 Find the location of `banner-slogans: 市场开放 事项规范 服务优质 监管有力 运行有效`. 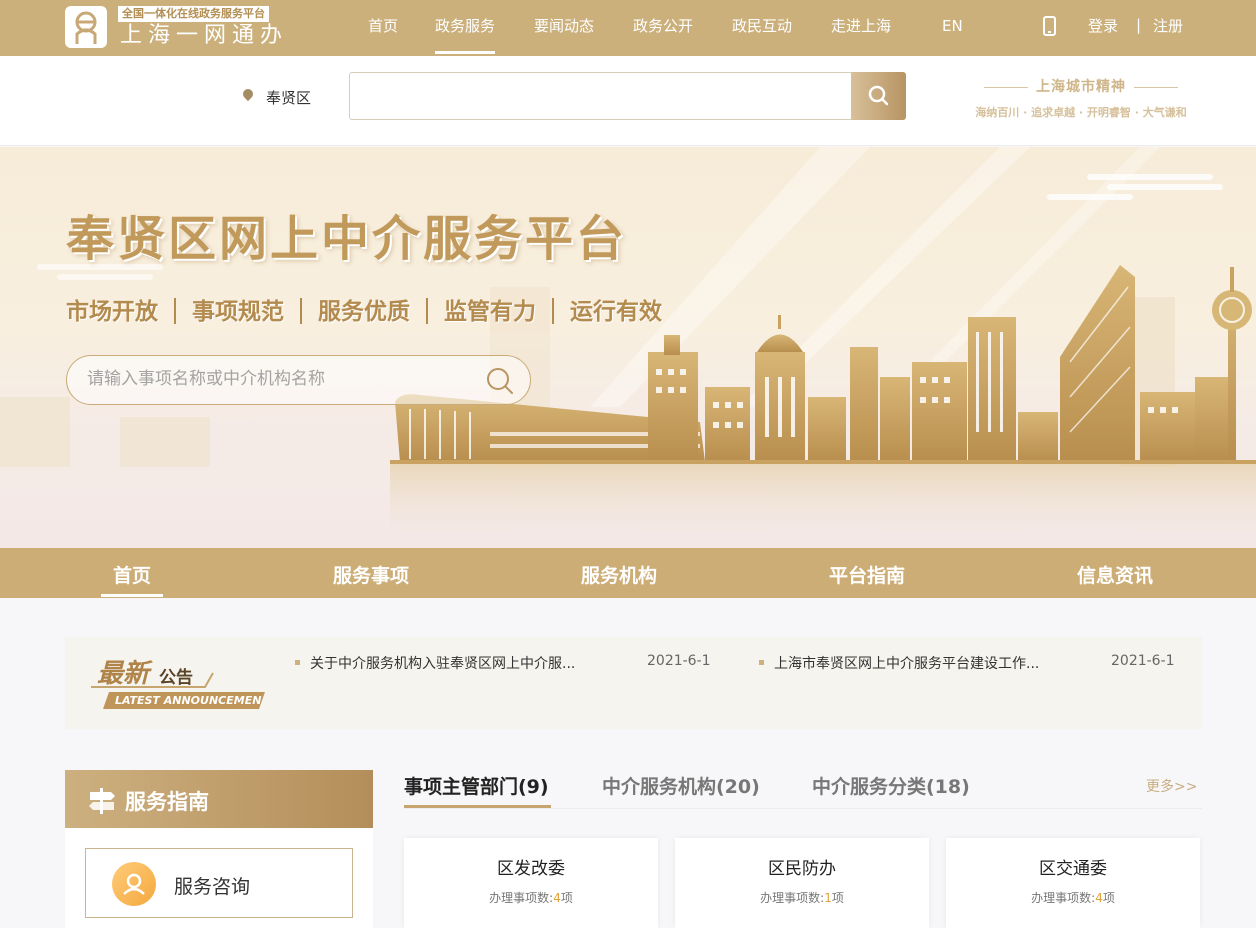

banner-slogans: 市场开放 事项规范 服务优质 监管有力 运行有效 is located at coordinates (364, 308).